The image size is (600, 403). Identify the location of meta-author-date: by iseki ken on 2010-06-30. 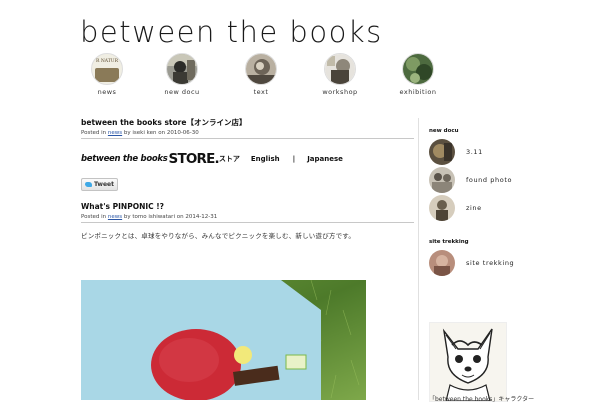
(161, 133).